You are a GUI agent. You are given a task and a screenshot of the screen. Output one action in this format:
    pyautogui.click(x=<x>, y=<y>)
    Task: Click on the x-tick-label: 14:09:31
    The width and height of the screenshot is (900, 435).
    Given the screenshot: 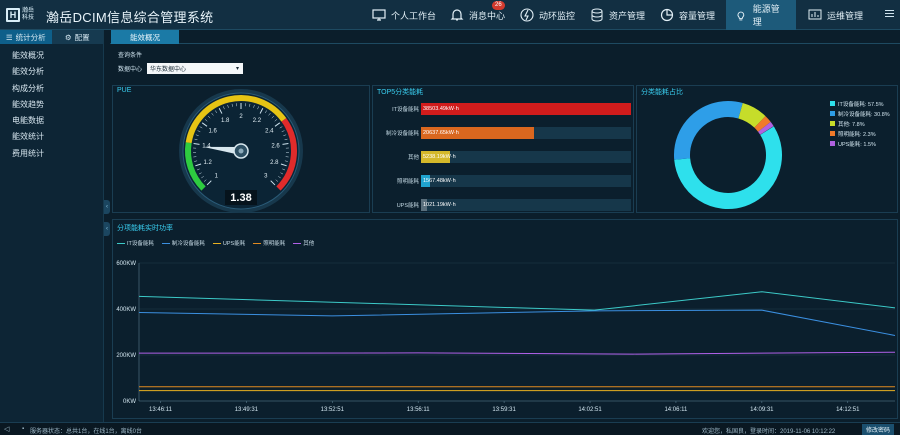 What is the action you would take?
    pyautogui.click(x=762, y=410)
    